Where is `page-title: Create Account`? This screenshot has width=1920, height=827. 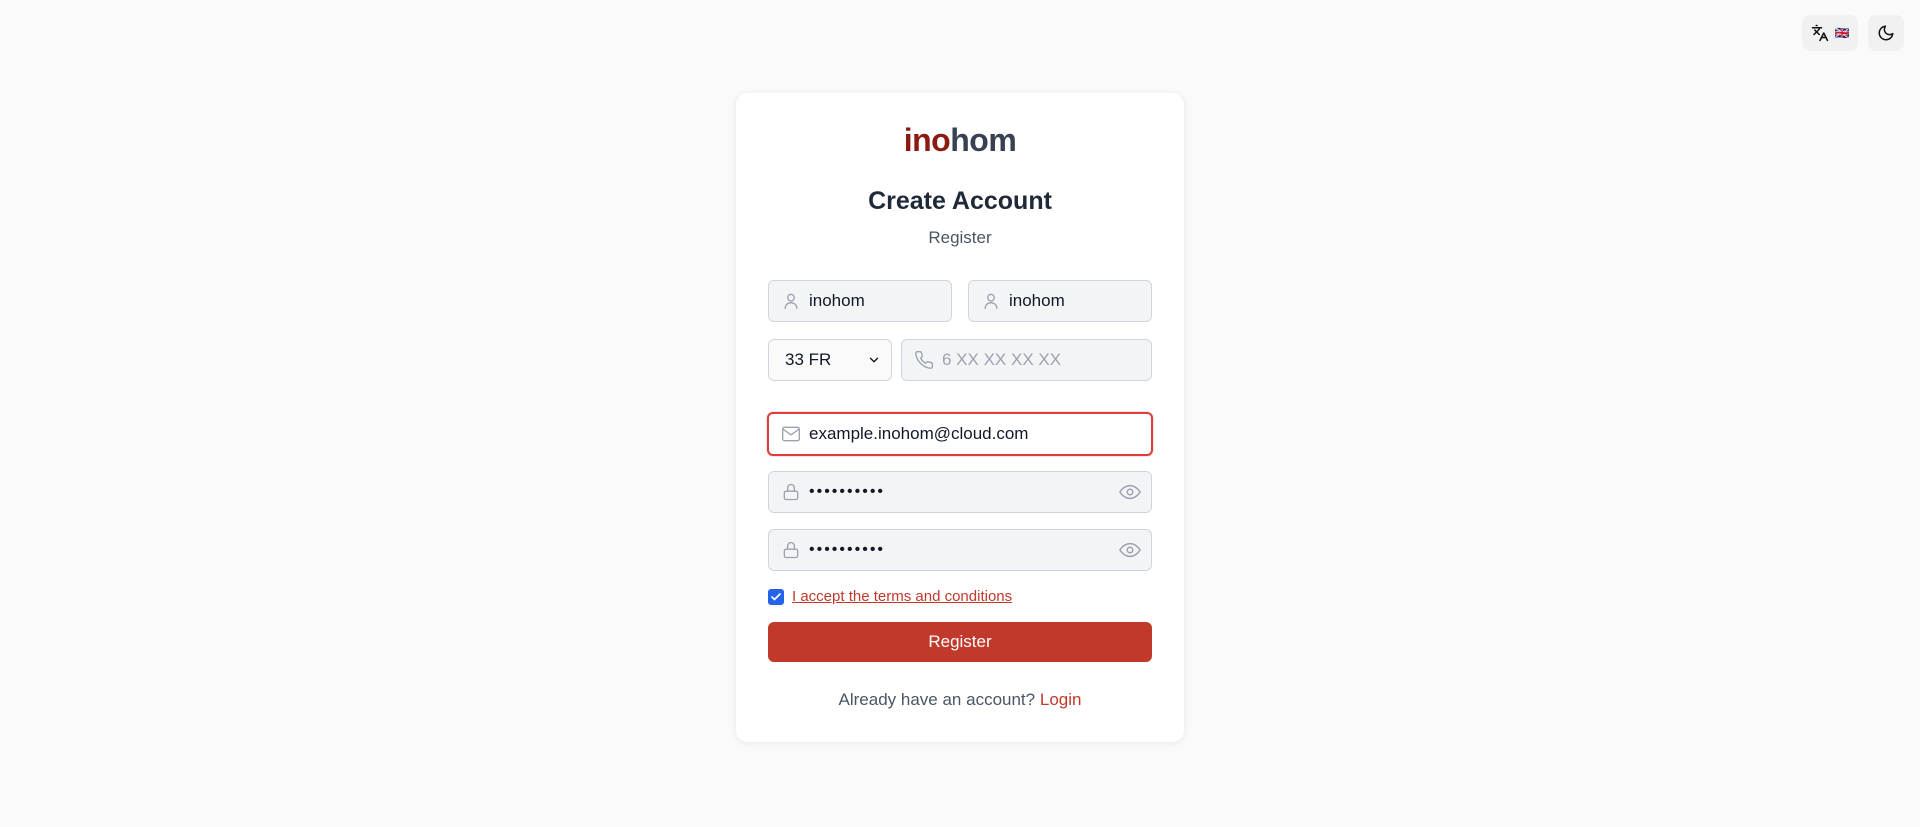
page-title: Create Account is located at coordinates (960, 201).